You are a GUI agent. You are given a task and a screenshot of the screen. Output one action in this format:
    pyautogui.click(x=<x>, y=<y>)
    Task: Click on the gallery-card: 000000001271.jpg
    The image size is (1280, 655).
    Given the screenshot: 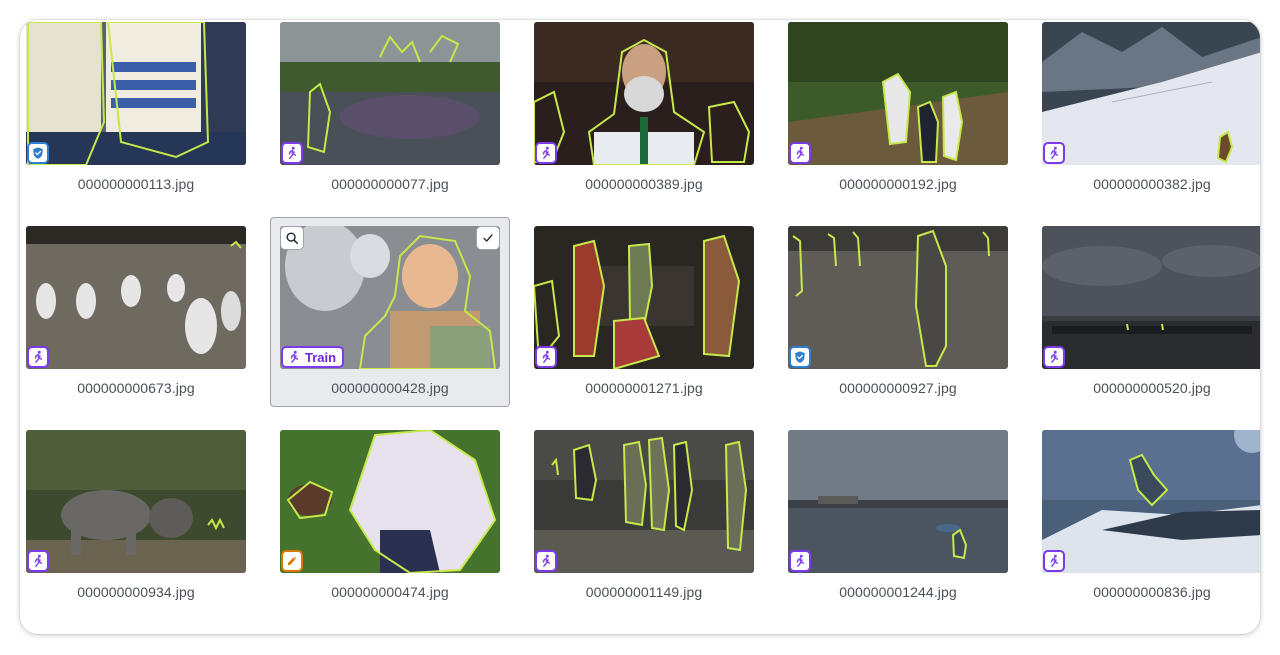 What is the action you would take?
    pyautogui.click(x=655, y=326)
    